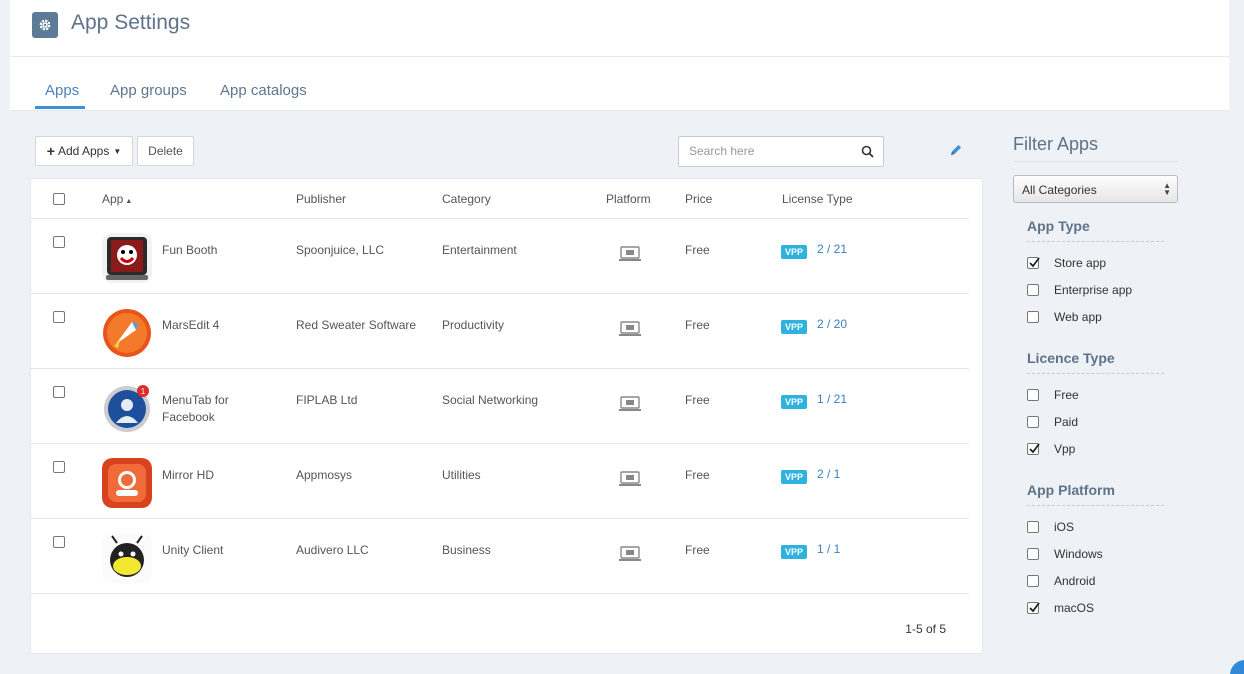  What do you see at coordinates (619, 84) in the screenshot?
I see `tab-bar: Apps App groups App catalogs` at bounding box center [619, 84].